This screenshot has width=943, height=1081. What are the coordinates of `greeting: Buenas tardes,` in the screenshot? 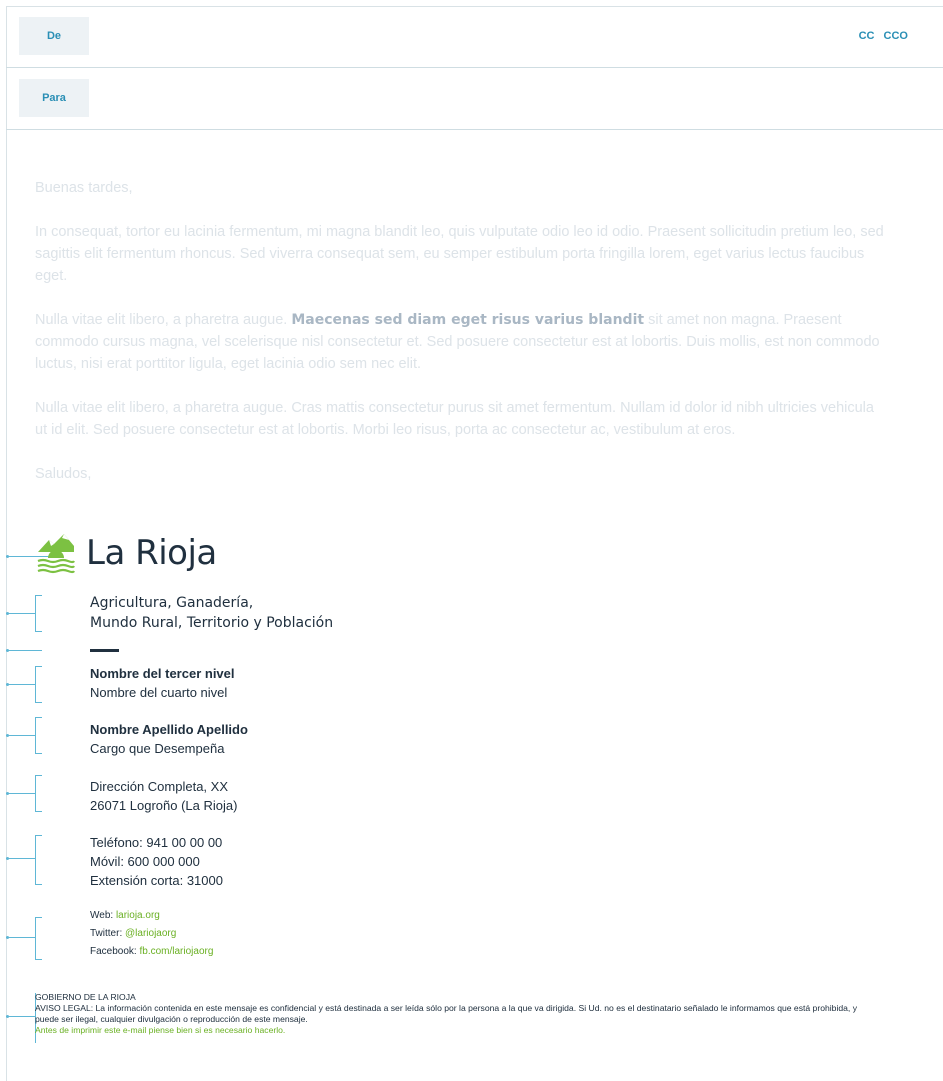 It's located at (84, 188).